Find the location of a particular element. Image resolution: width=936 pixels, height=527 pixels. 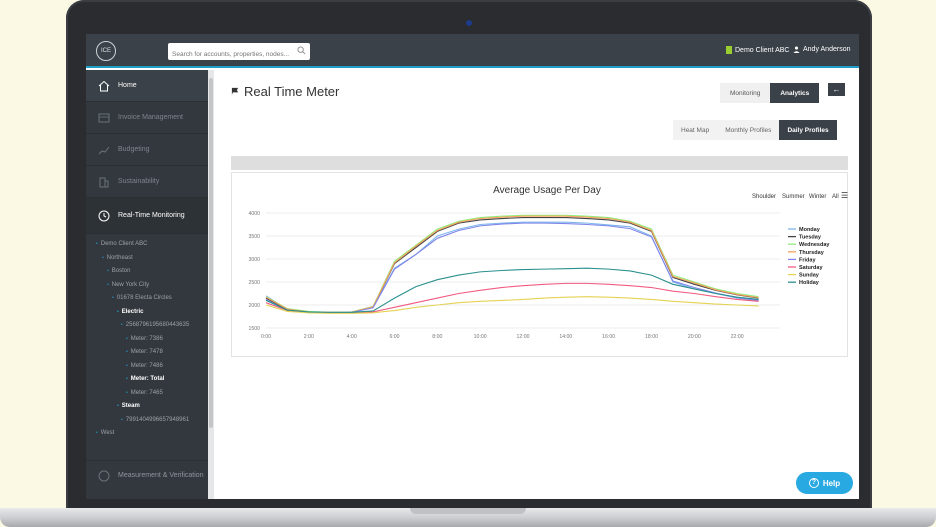

invoice-icon is located at coordinates (104, 117).